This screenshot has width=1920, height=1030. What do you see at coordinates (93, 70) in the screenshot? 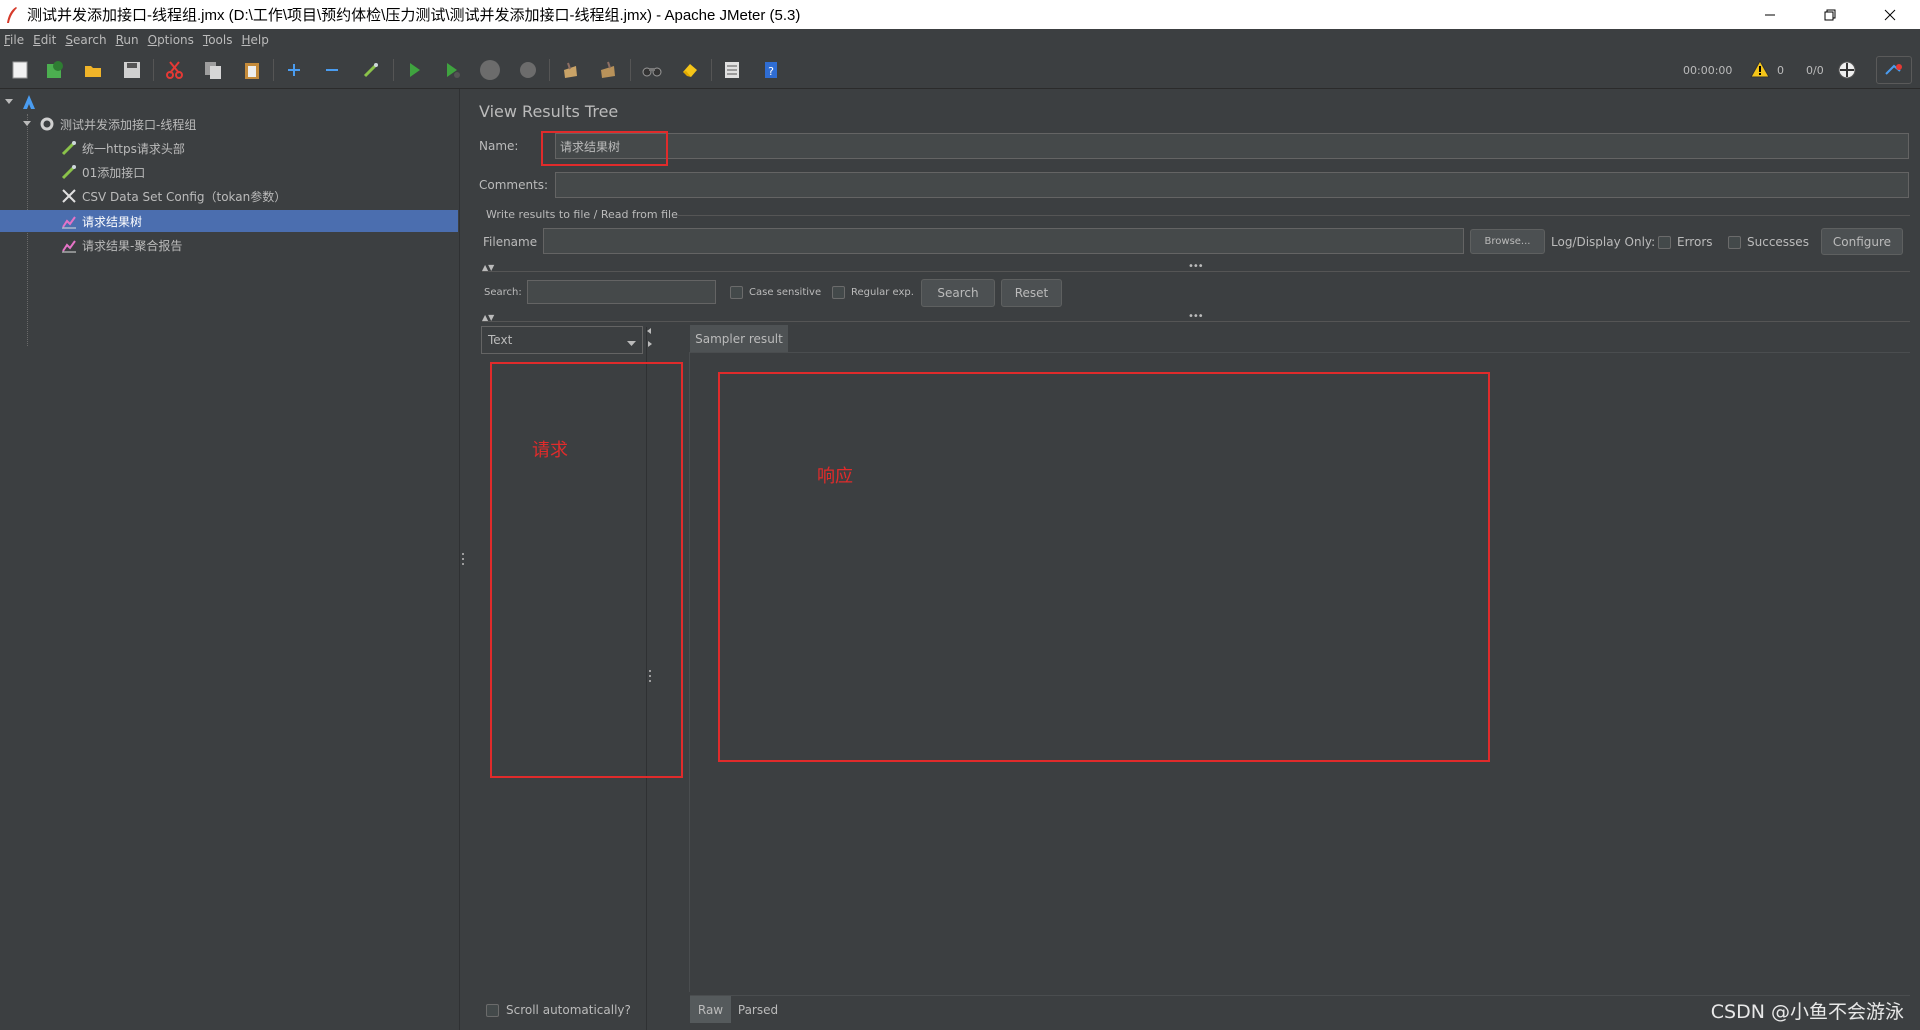
I see `open-button` at bounding box center [93, 70].